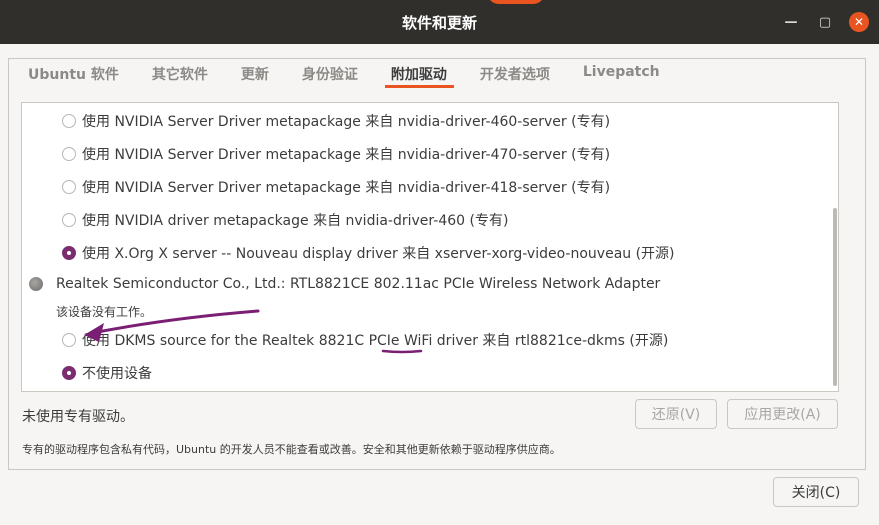  What do you see at coordinates (791, 22) in the screenshot?
I see `minimize-icon: —` at bounding box center [791, 22].